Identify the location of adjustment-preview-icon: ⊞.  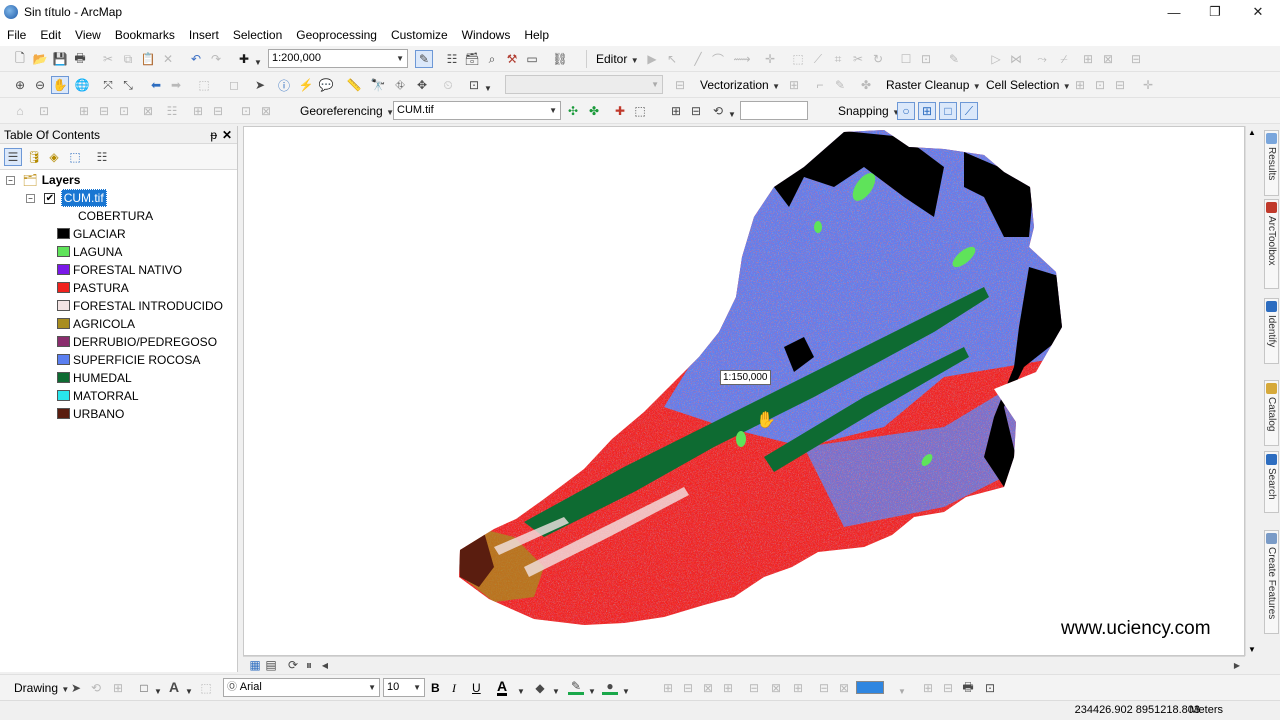
(198, 111).